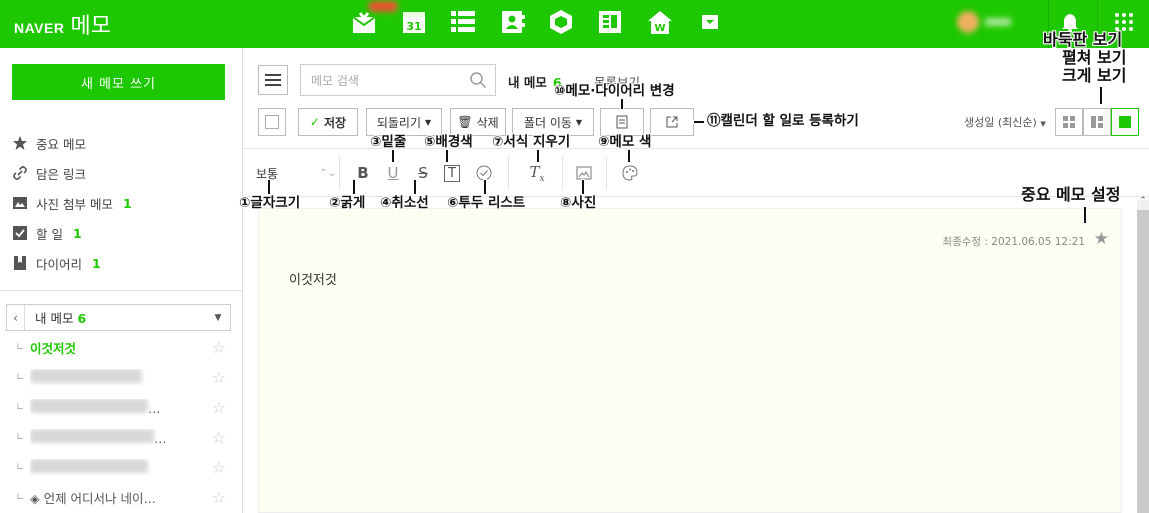 Image resolution: width=1149 pixels, height=513 pixels. I want to click on annotation-strike: ④취소선, so click(404, 203).